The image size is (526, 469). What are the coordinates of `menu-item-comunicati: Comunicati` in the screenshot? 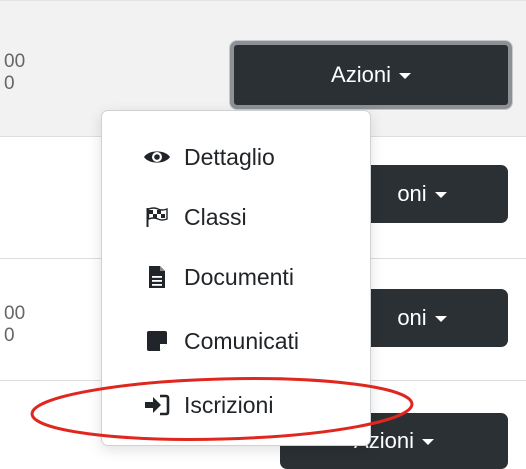 It's located at (236, 341).